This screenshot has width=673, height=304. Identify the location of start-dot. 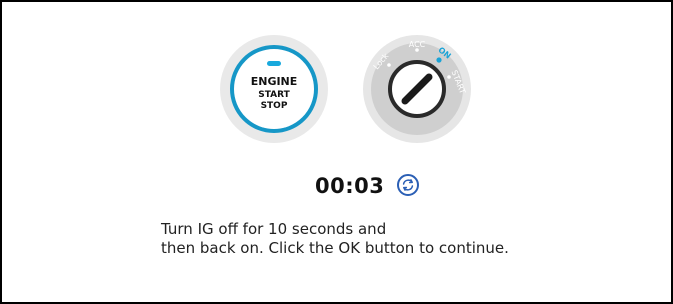
(449, 77).